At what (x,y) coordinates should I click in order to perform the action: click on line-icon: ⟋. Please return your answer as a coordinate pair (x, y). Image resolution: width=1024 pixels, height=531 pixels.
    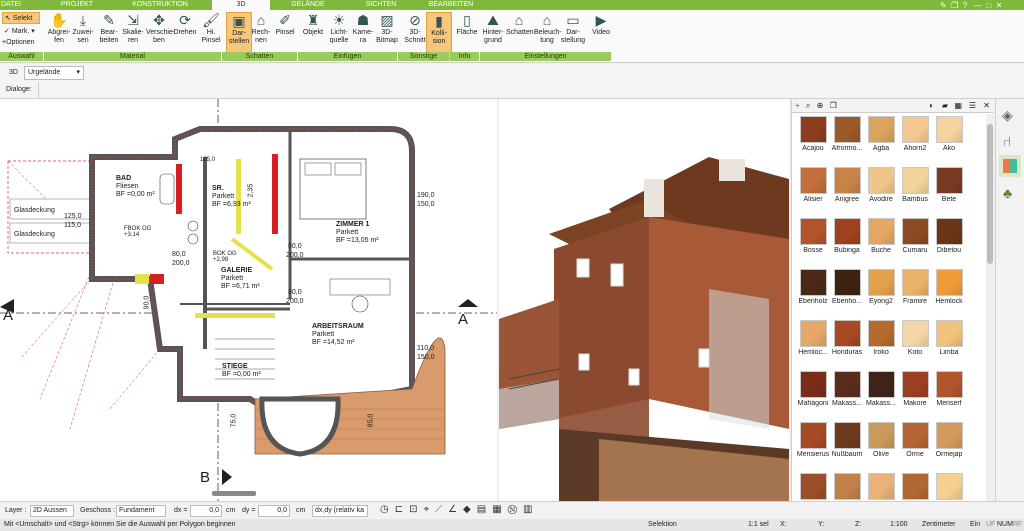
    Looking at the image, I should click on (441, 509).